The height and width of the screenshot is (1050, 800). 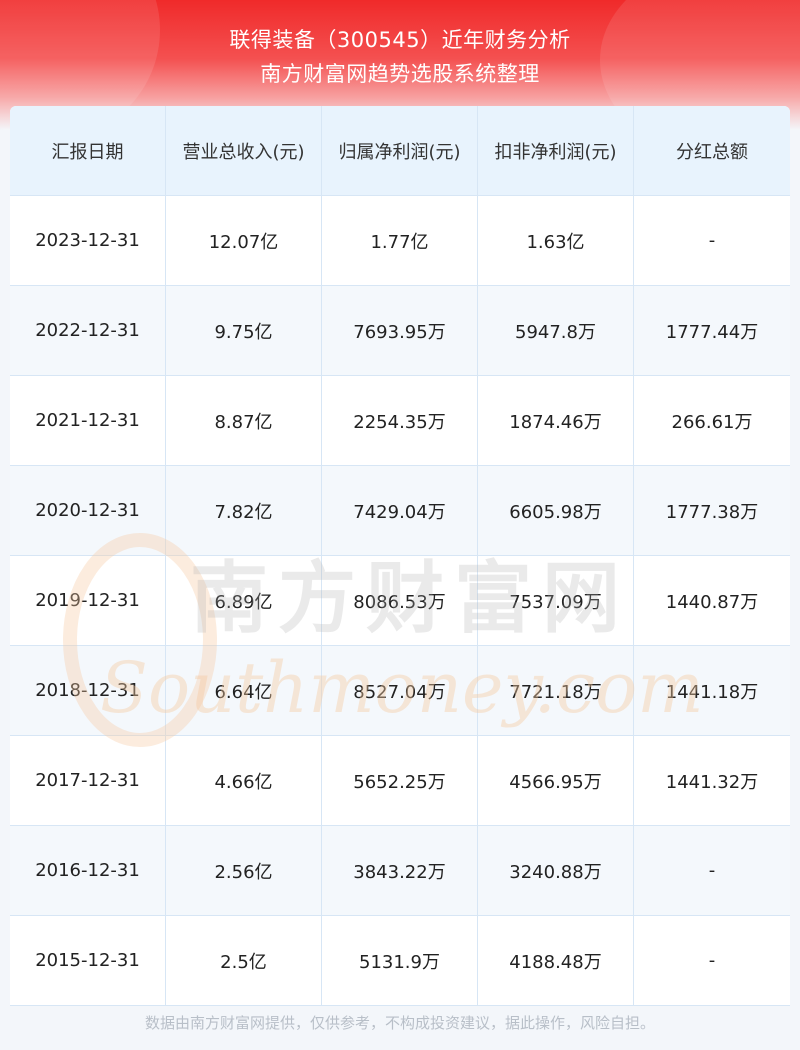 I want to click on table-row: 2015-12-31 2.5亿 5131.9万 4188.48万 -, so click(x=400, y=961).